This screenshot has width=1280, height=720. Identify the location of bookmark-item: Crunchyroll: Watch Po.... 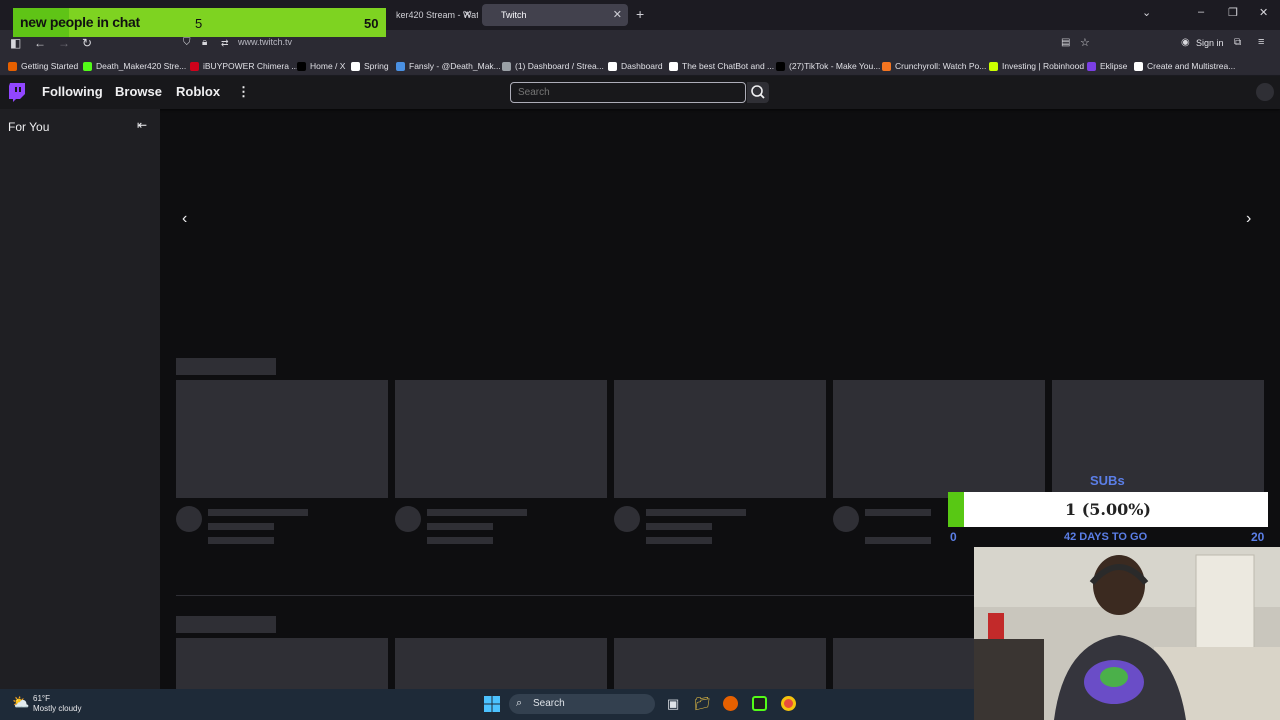
(934, 66).